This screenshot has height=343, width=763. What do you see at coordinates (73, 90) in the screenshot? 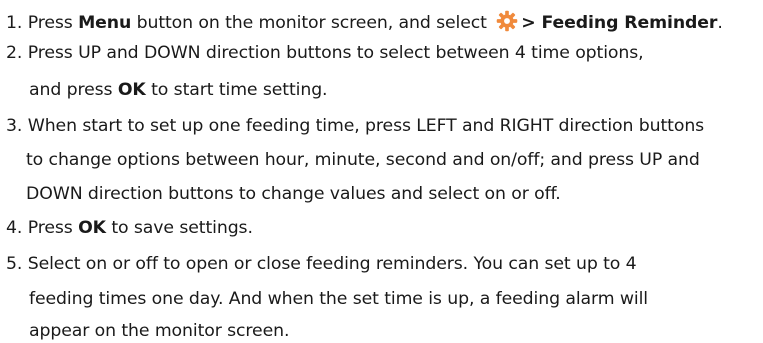
I see `step-text: and press` at bounding box center [73, 90].